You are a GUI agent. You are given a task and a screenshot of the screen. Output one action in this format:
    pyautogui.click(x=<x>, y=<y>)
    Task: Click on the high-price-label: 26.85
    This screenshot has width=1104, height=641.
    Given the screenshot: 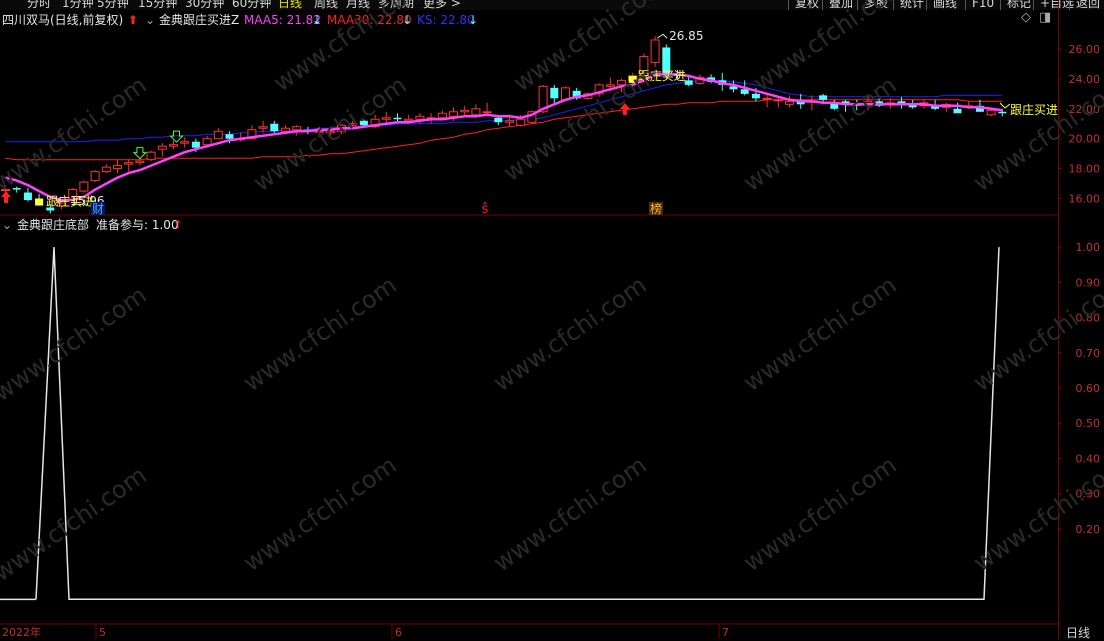 What is the action you would take?
    pyautogui.click(x=686, y=36)
    